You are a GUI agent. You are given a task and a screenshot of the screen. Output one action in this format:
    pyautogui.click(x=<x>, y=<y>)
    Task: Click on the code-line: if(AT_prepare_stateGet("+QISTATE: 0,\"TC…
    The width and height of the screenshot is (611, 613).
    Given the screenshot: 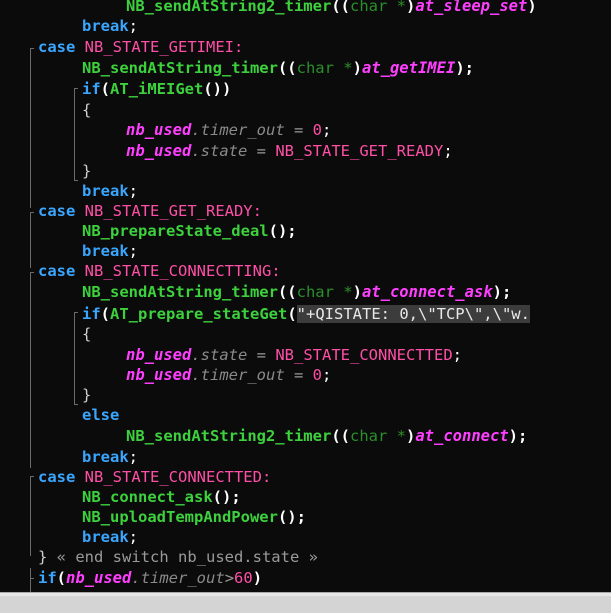 What is the action you would take?
    pyautogui.click(x=306, y=314)
    